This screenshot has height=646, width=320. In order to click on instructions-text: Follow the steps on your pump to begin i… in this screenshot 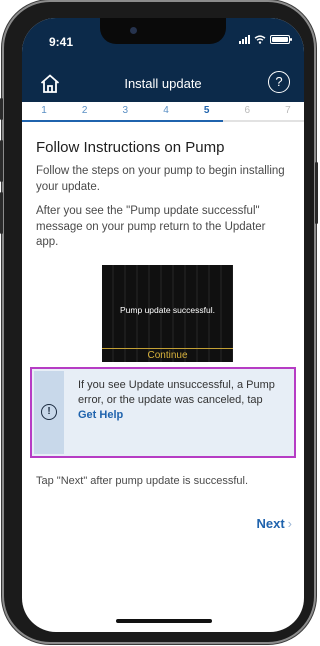, I will do `click(160, 179)`.